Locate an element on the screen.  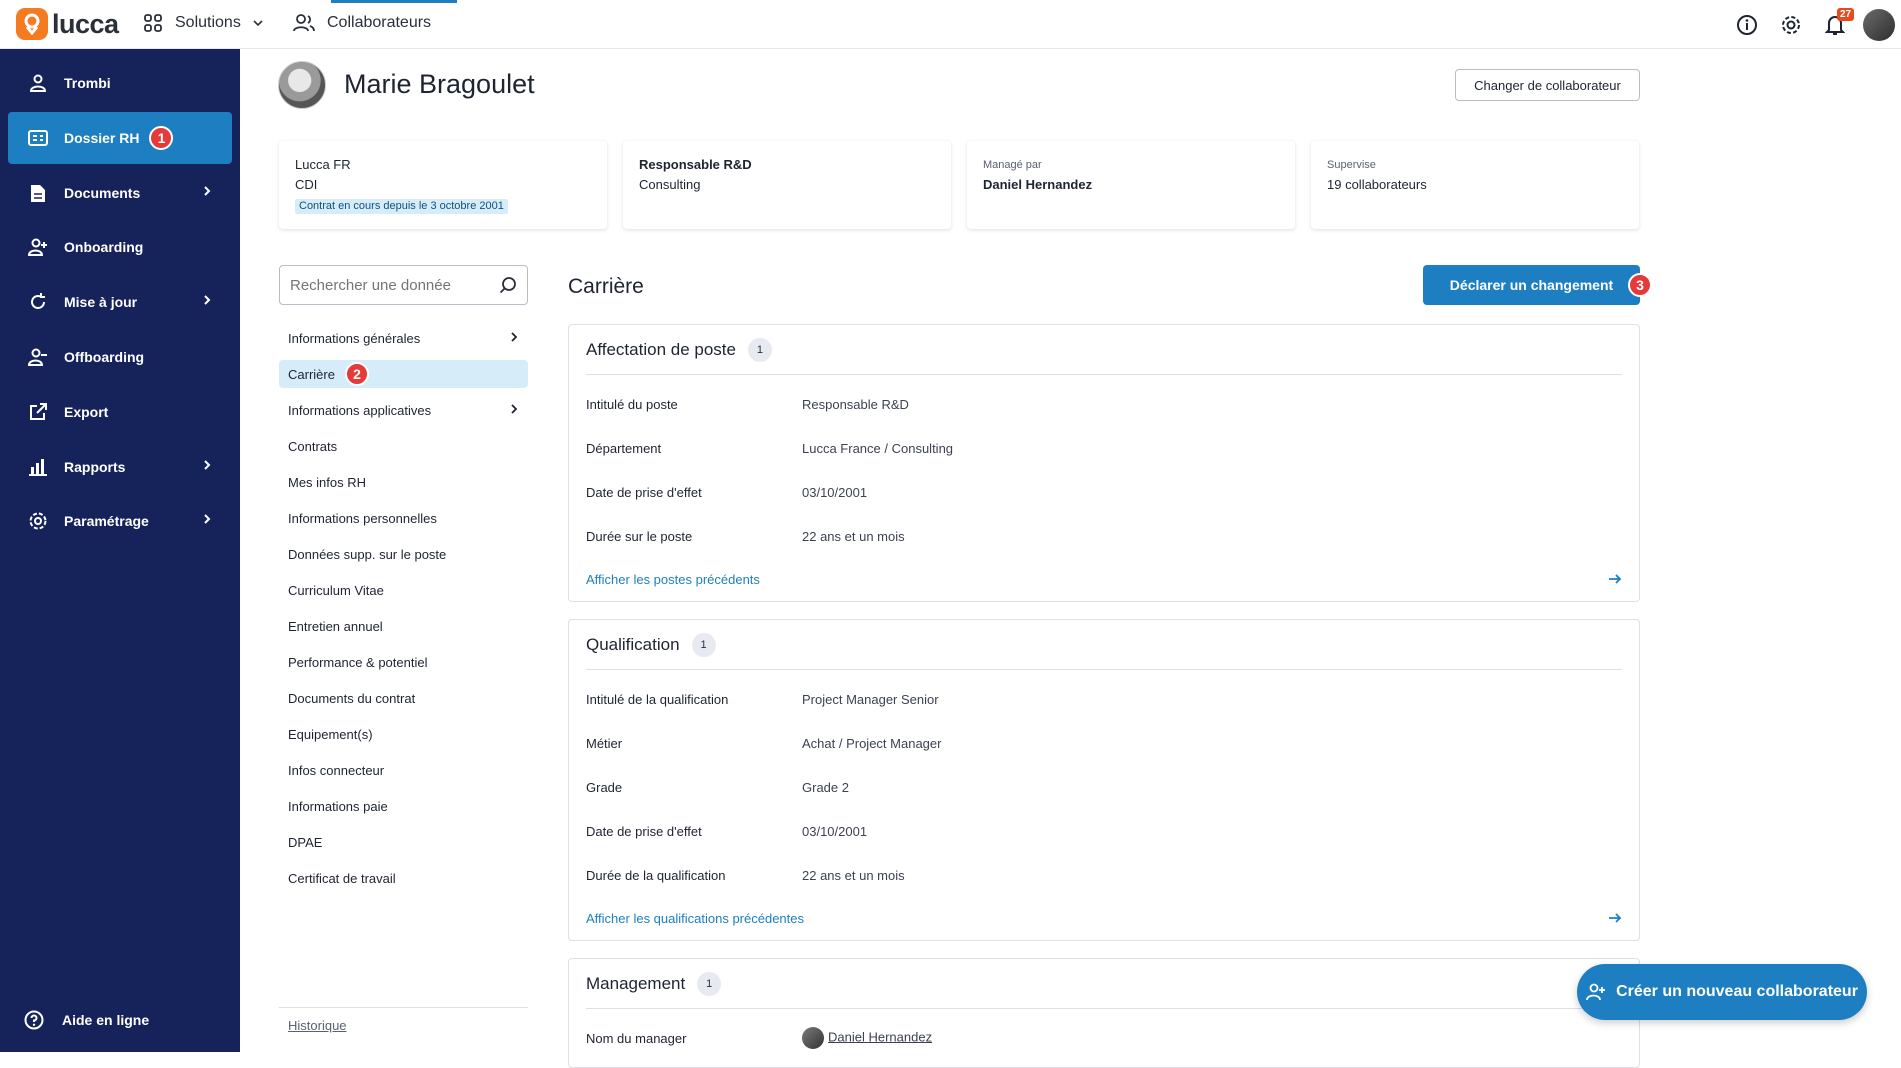
nav-item-label: Informations générales is located at coordinates (354, 338).